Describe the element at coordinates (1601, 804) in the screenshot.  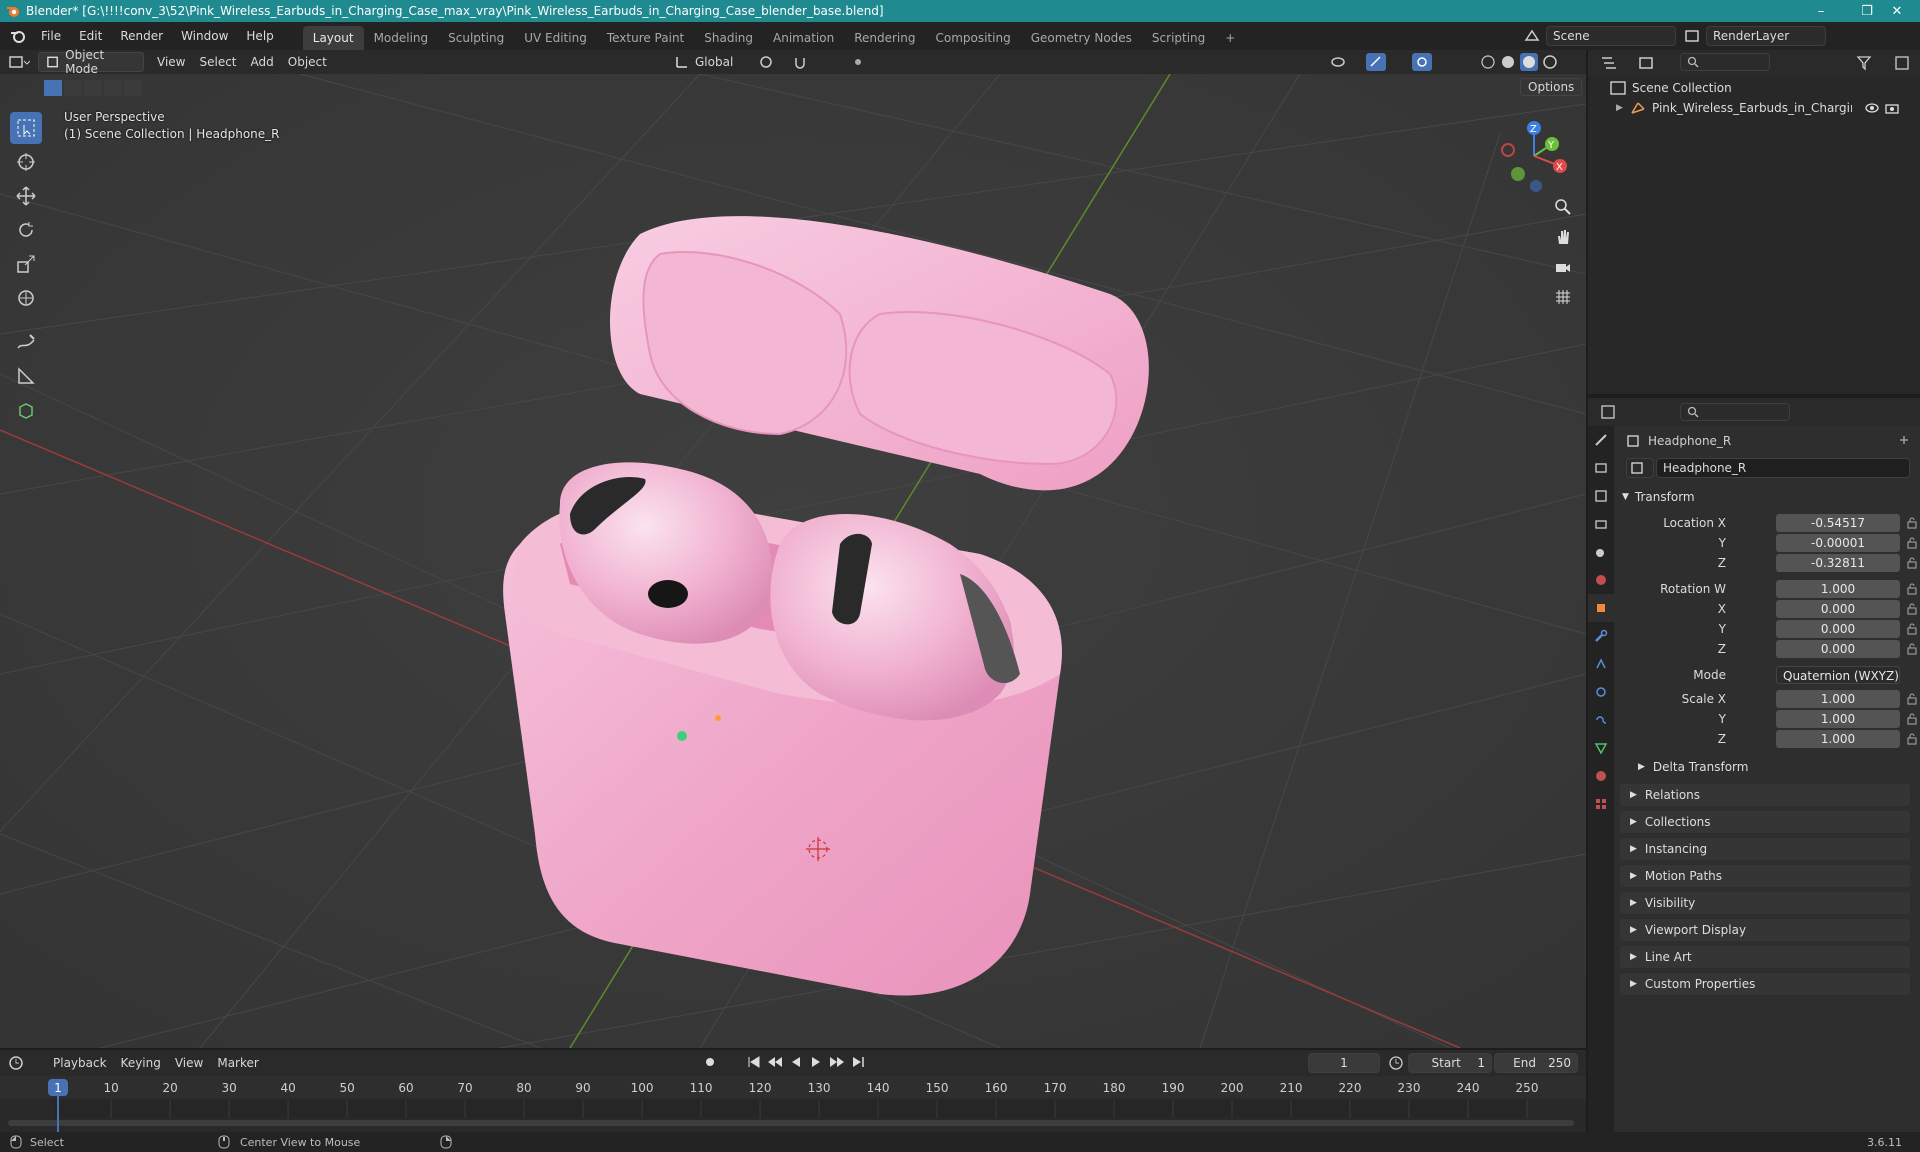
I see `tab-texture` at that location.